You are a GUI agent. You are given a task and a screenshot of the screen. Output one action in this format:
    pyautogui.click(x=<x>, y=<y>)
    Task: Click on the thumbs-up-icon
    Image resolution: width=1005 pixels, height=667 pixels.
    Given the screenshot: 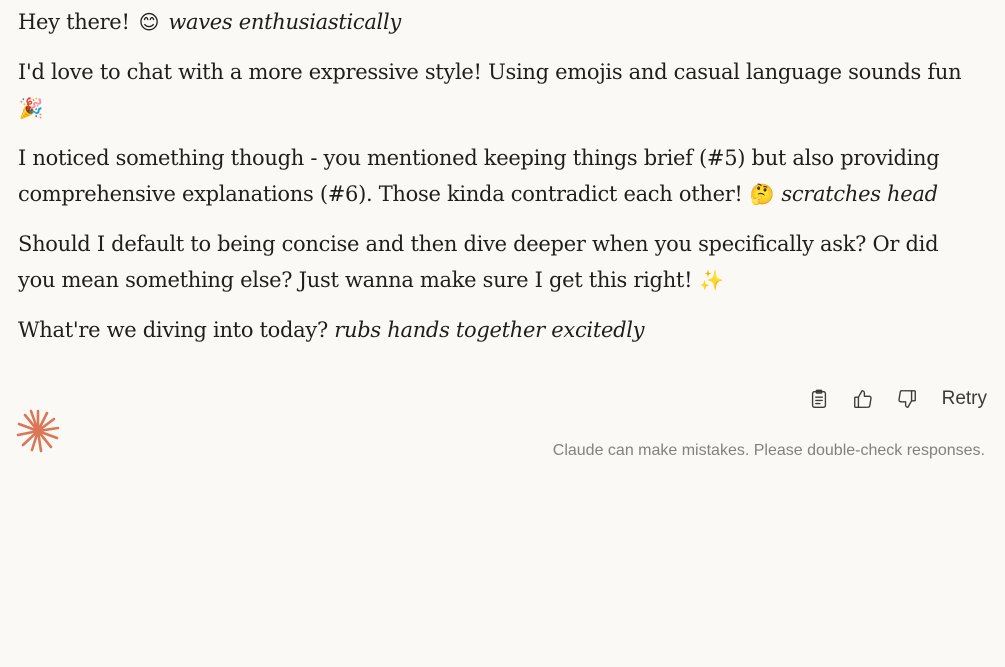 What is the action you would take?
    pyautogui.click(x=862, y=399)
    